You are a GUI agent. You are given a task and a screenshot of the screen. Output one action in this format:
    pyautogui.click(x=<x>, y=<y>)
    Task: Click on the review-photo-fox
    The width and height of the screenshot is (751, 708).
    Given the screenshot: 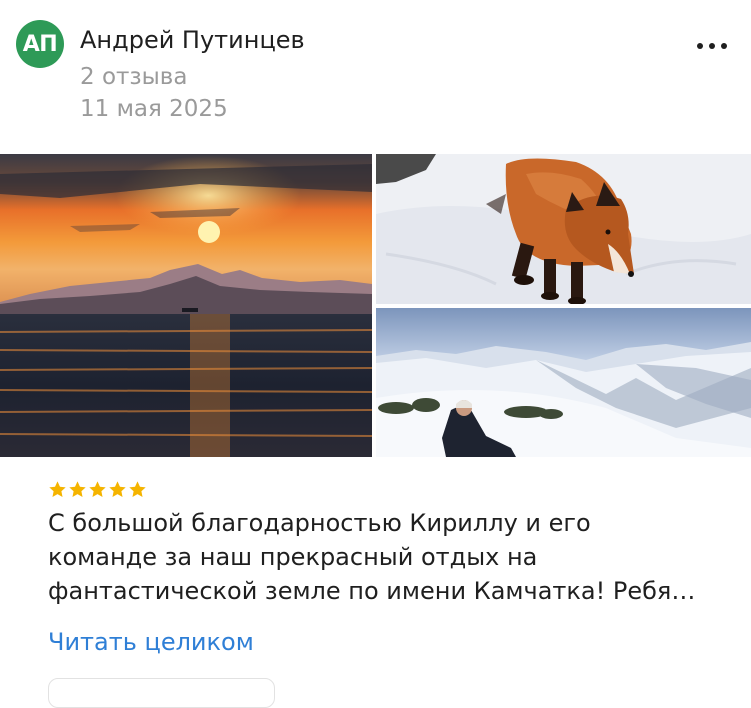 What is the action you would take?
    pyautogui.click(x=563, y=229)
    